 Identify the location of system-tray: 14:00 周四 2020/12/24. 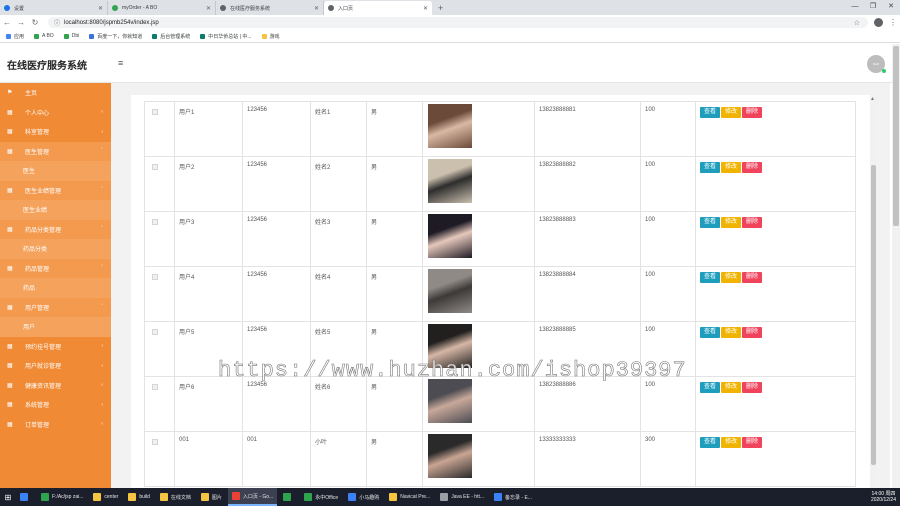
(880, 497).